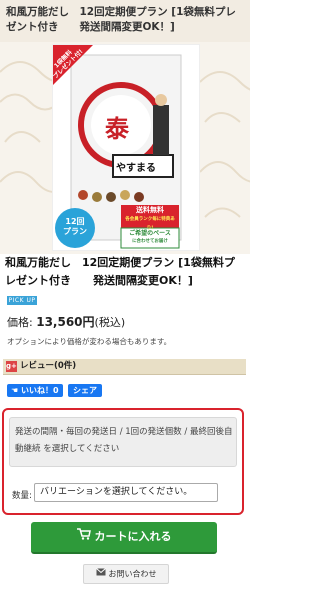 This screenshot has width=320, height=593. Describe the element at coordinates (133, 536) in the screenshot. I see `add-to-cart-label: カートに入れる` at that location.